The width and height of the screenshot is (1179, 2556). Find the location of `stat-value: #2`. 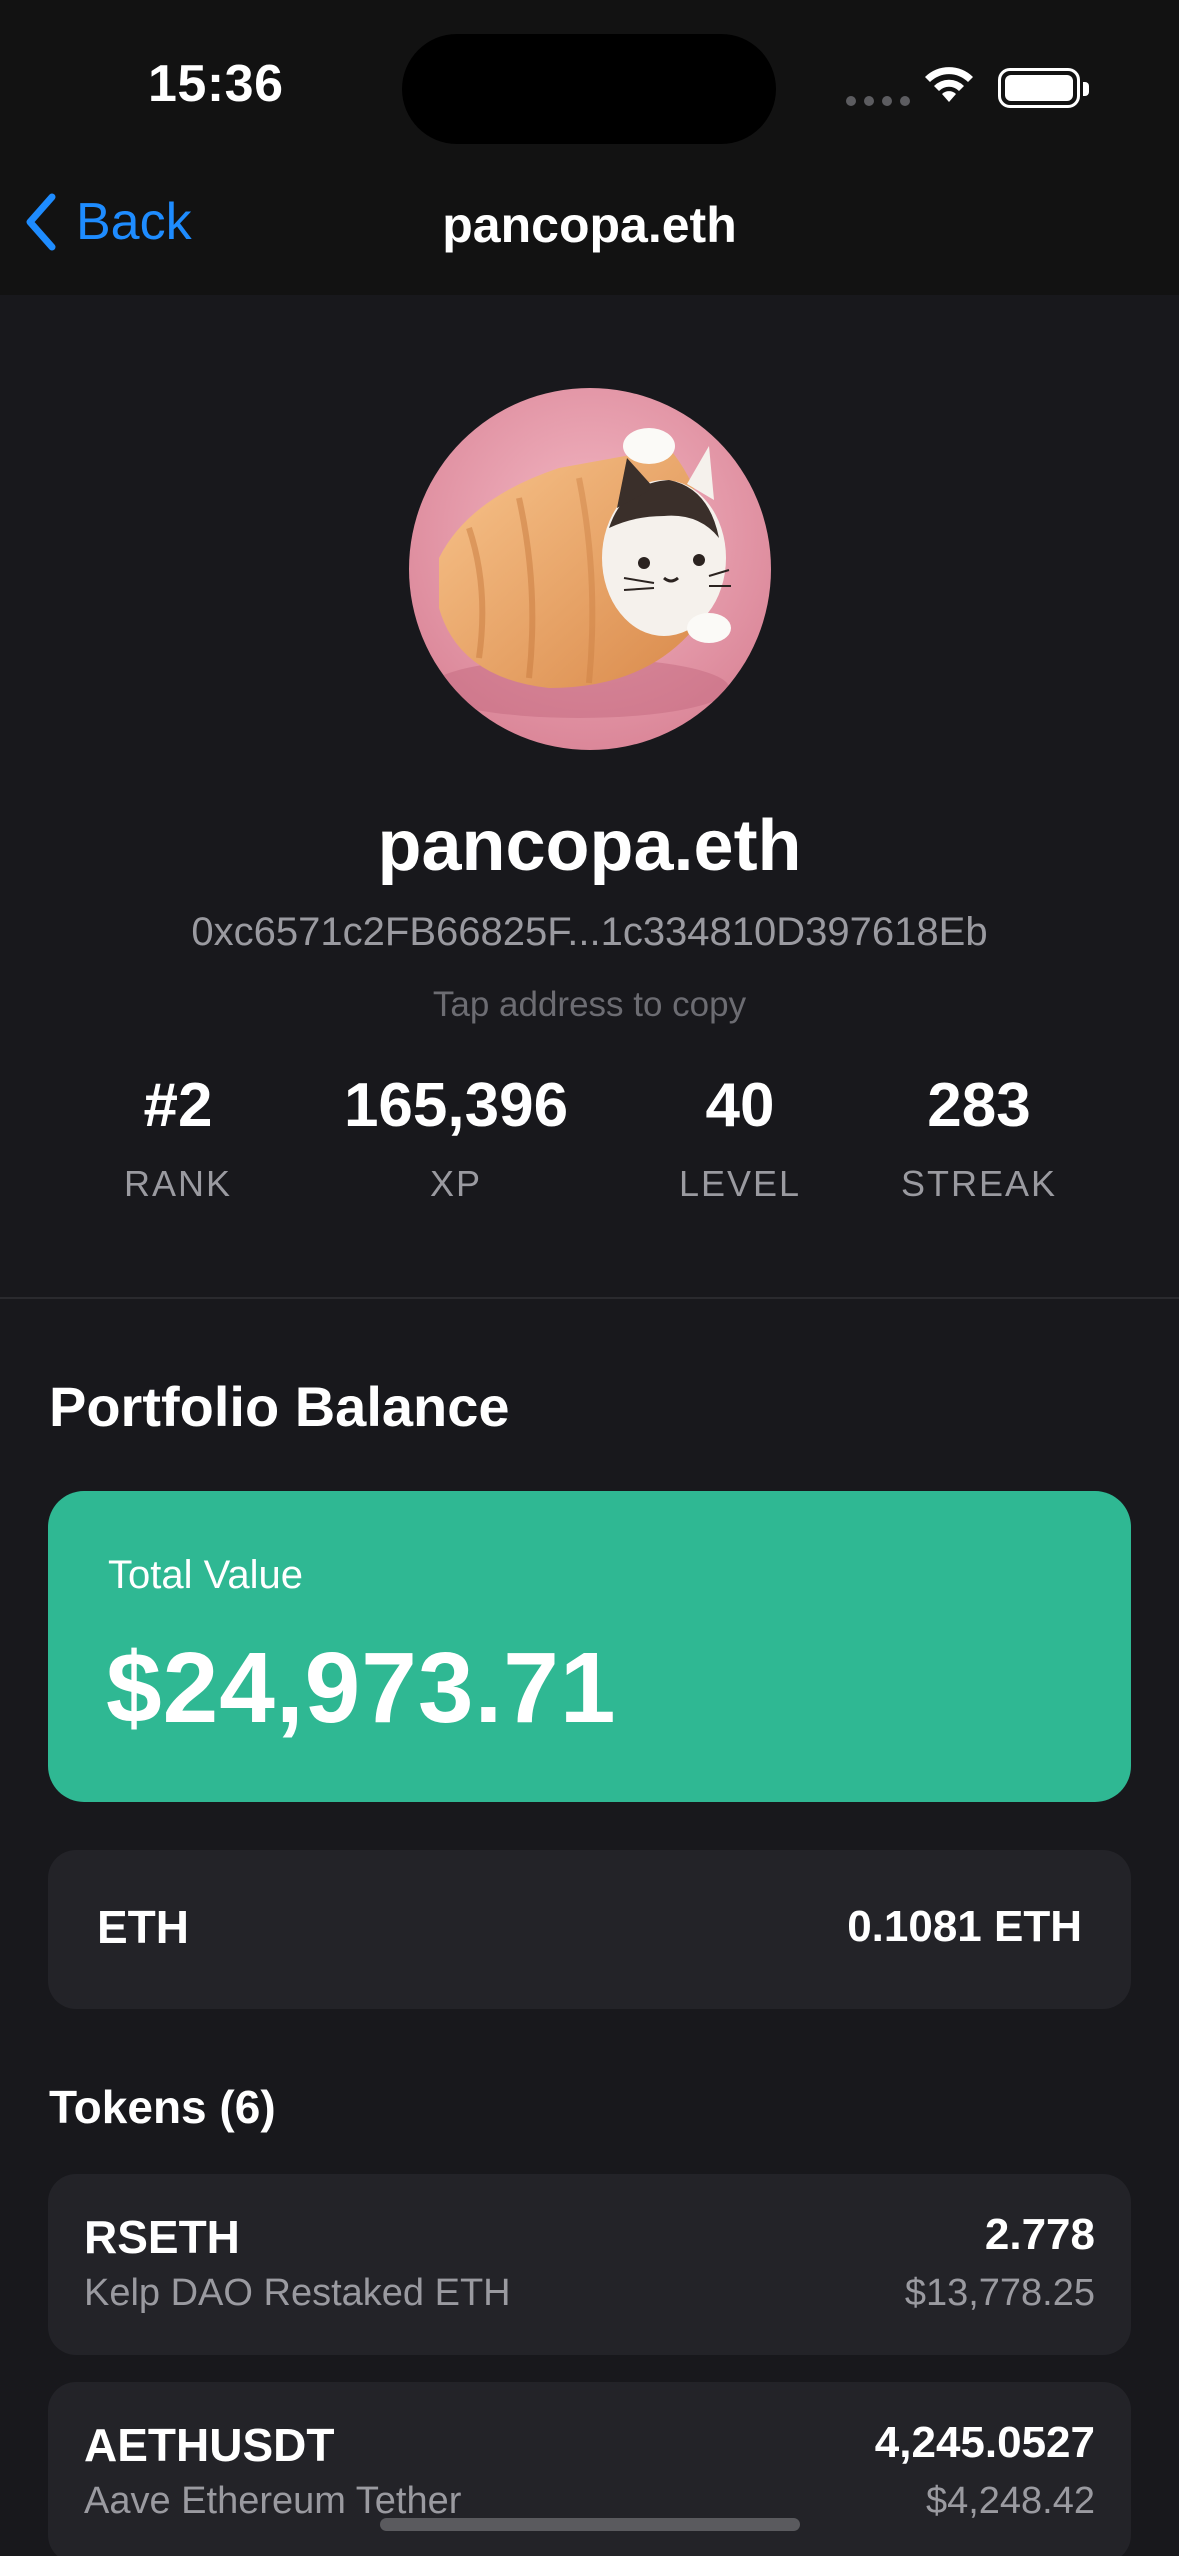

stat-value: #2 is located at coordinates (178, 1105).